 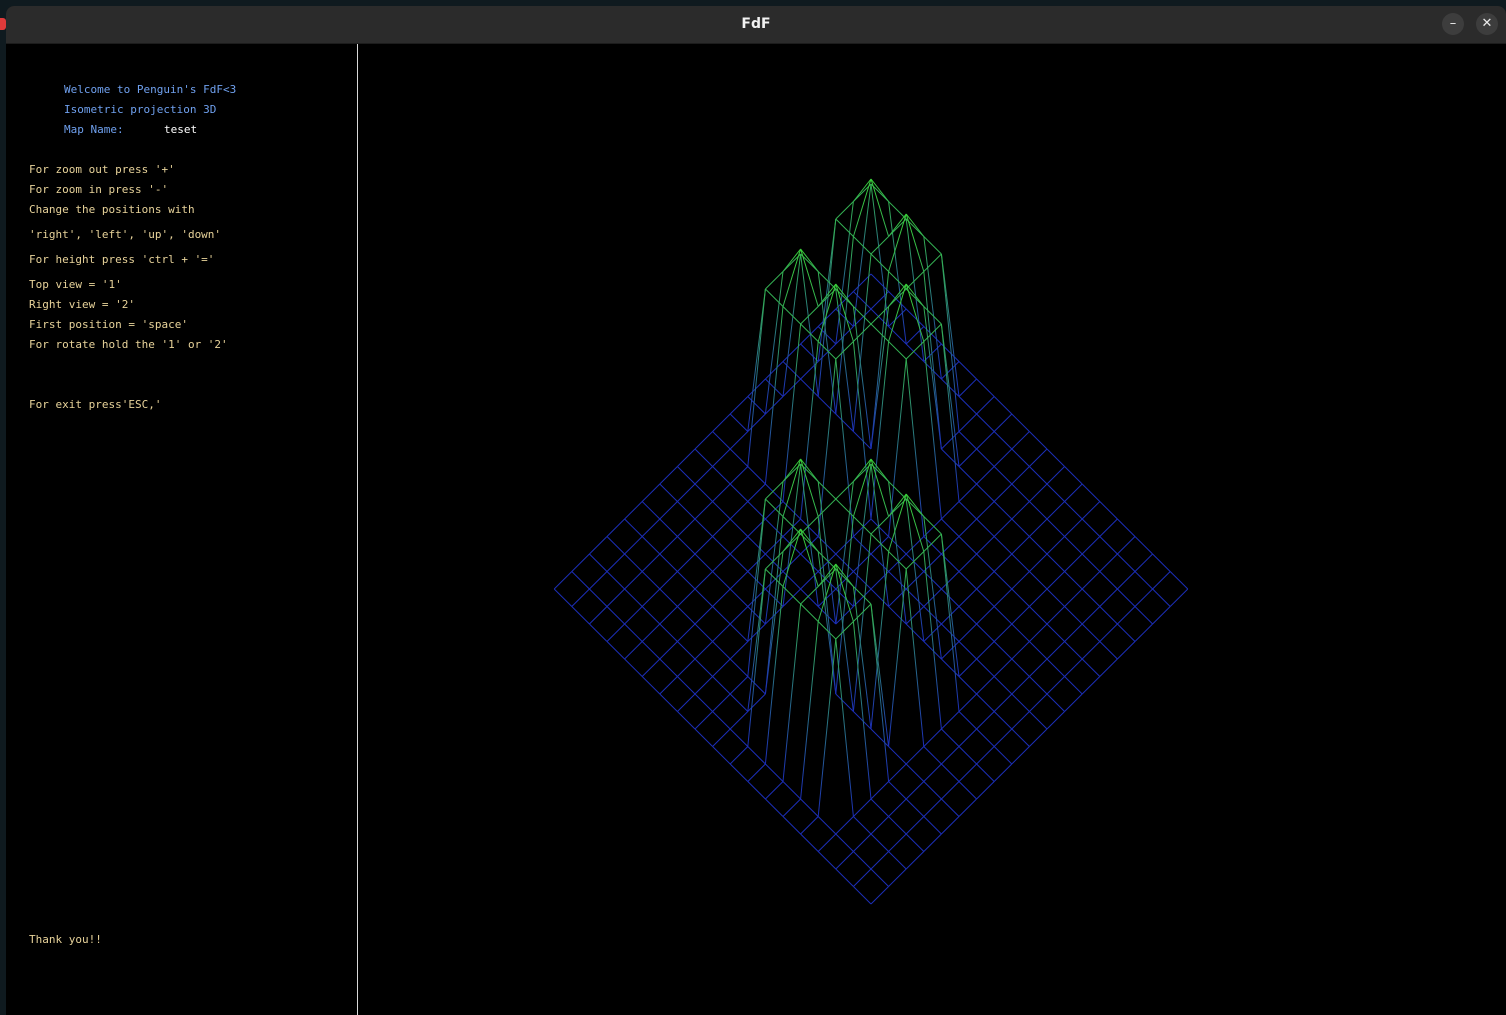 What do you see at coordinates (94, 129) in the screenshot?
I see `map-name-label: Map Name:` at bounding box center [94, 129].